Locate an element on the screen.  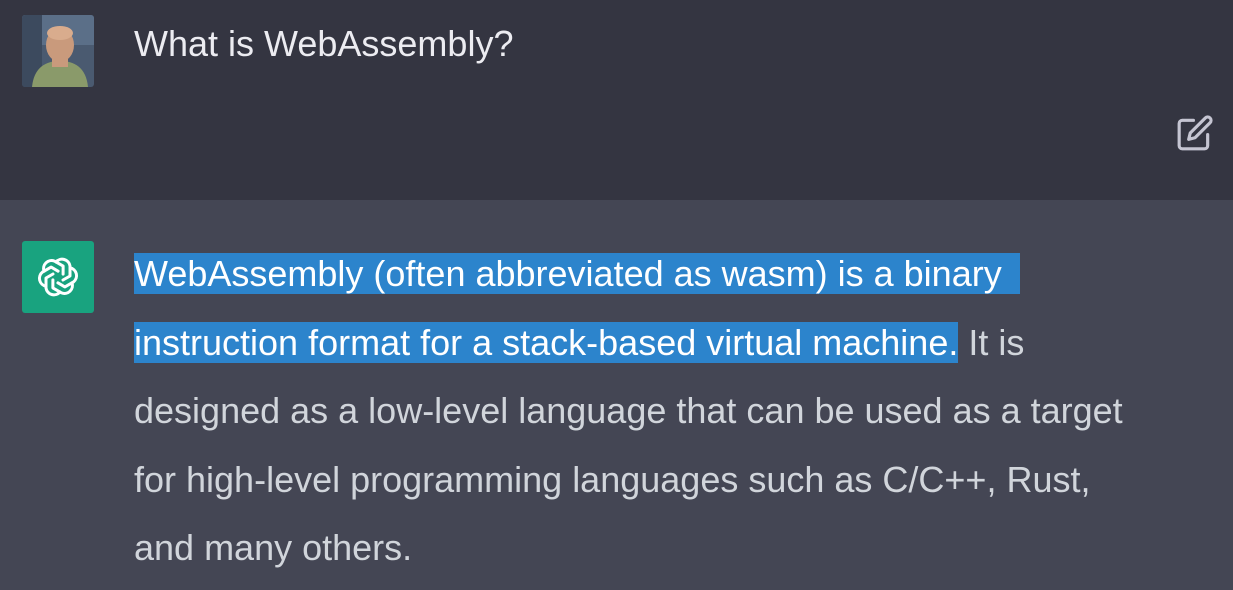
user-avatar is located at coordinates (58, 51).